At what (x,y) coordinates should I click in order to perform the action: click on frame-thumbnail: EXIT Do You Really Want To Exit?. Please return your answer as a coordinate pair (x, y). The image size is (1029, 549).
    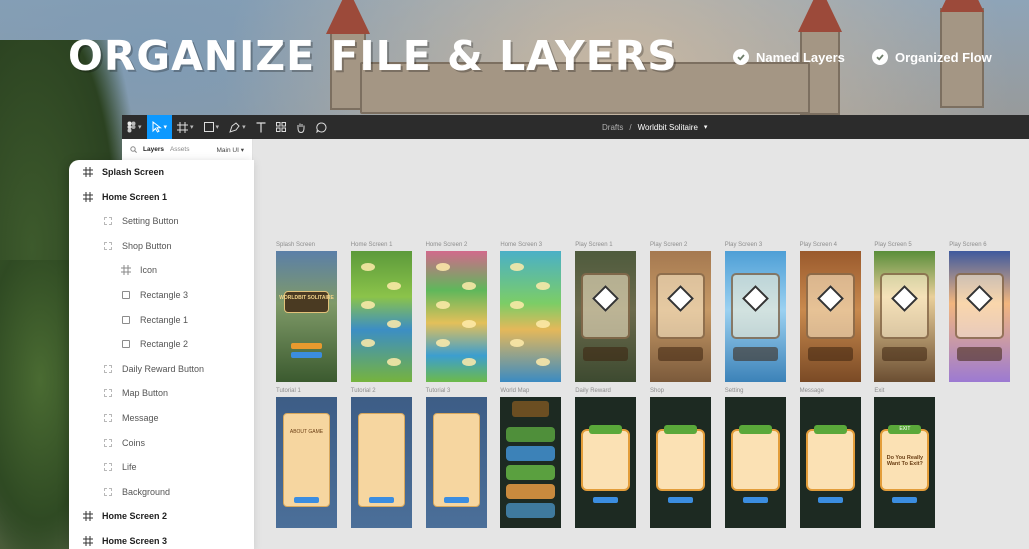
    Looking at the image, I should click on (905, 462).